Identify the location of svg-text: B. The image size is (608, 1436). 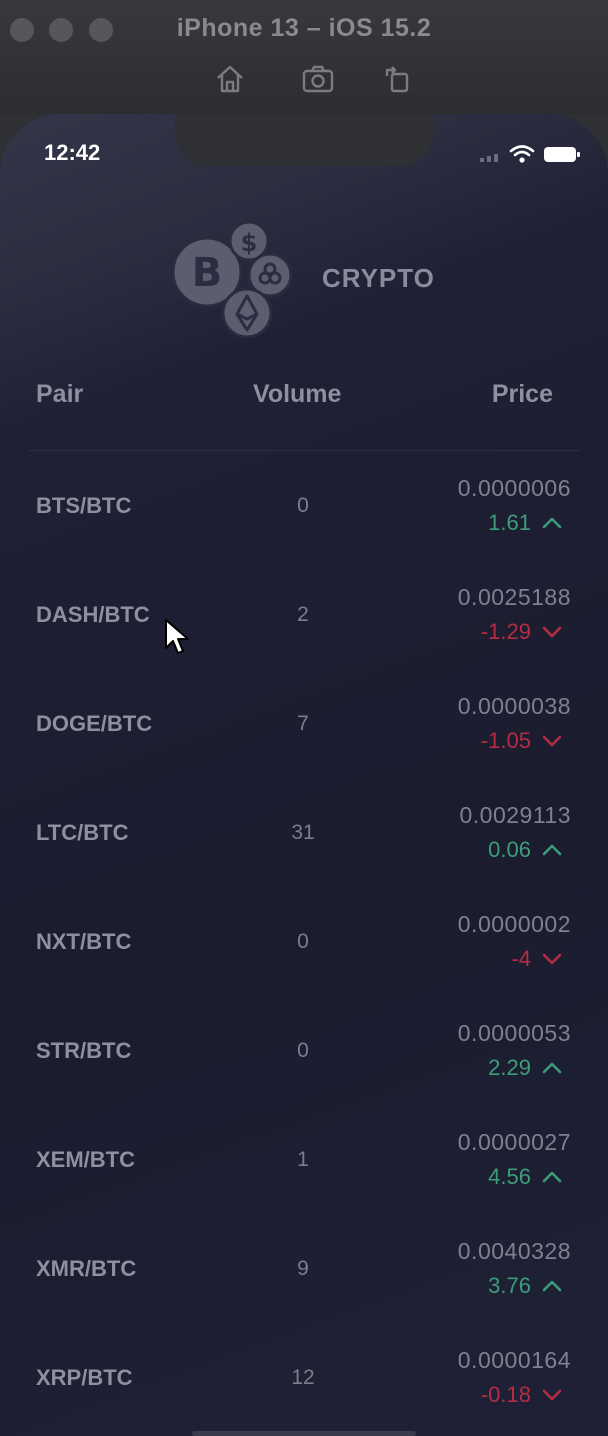
(207, 273).